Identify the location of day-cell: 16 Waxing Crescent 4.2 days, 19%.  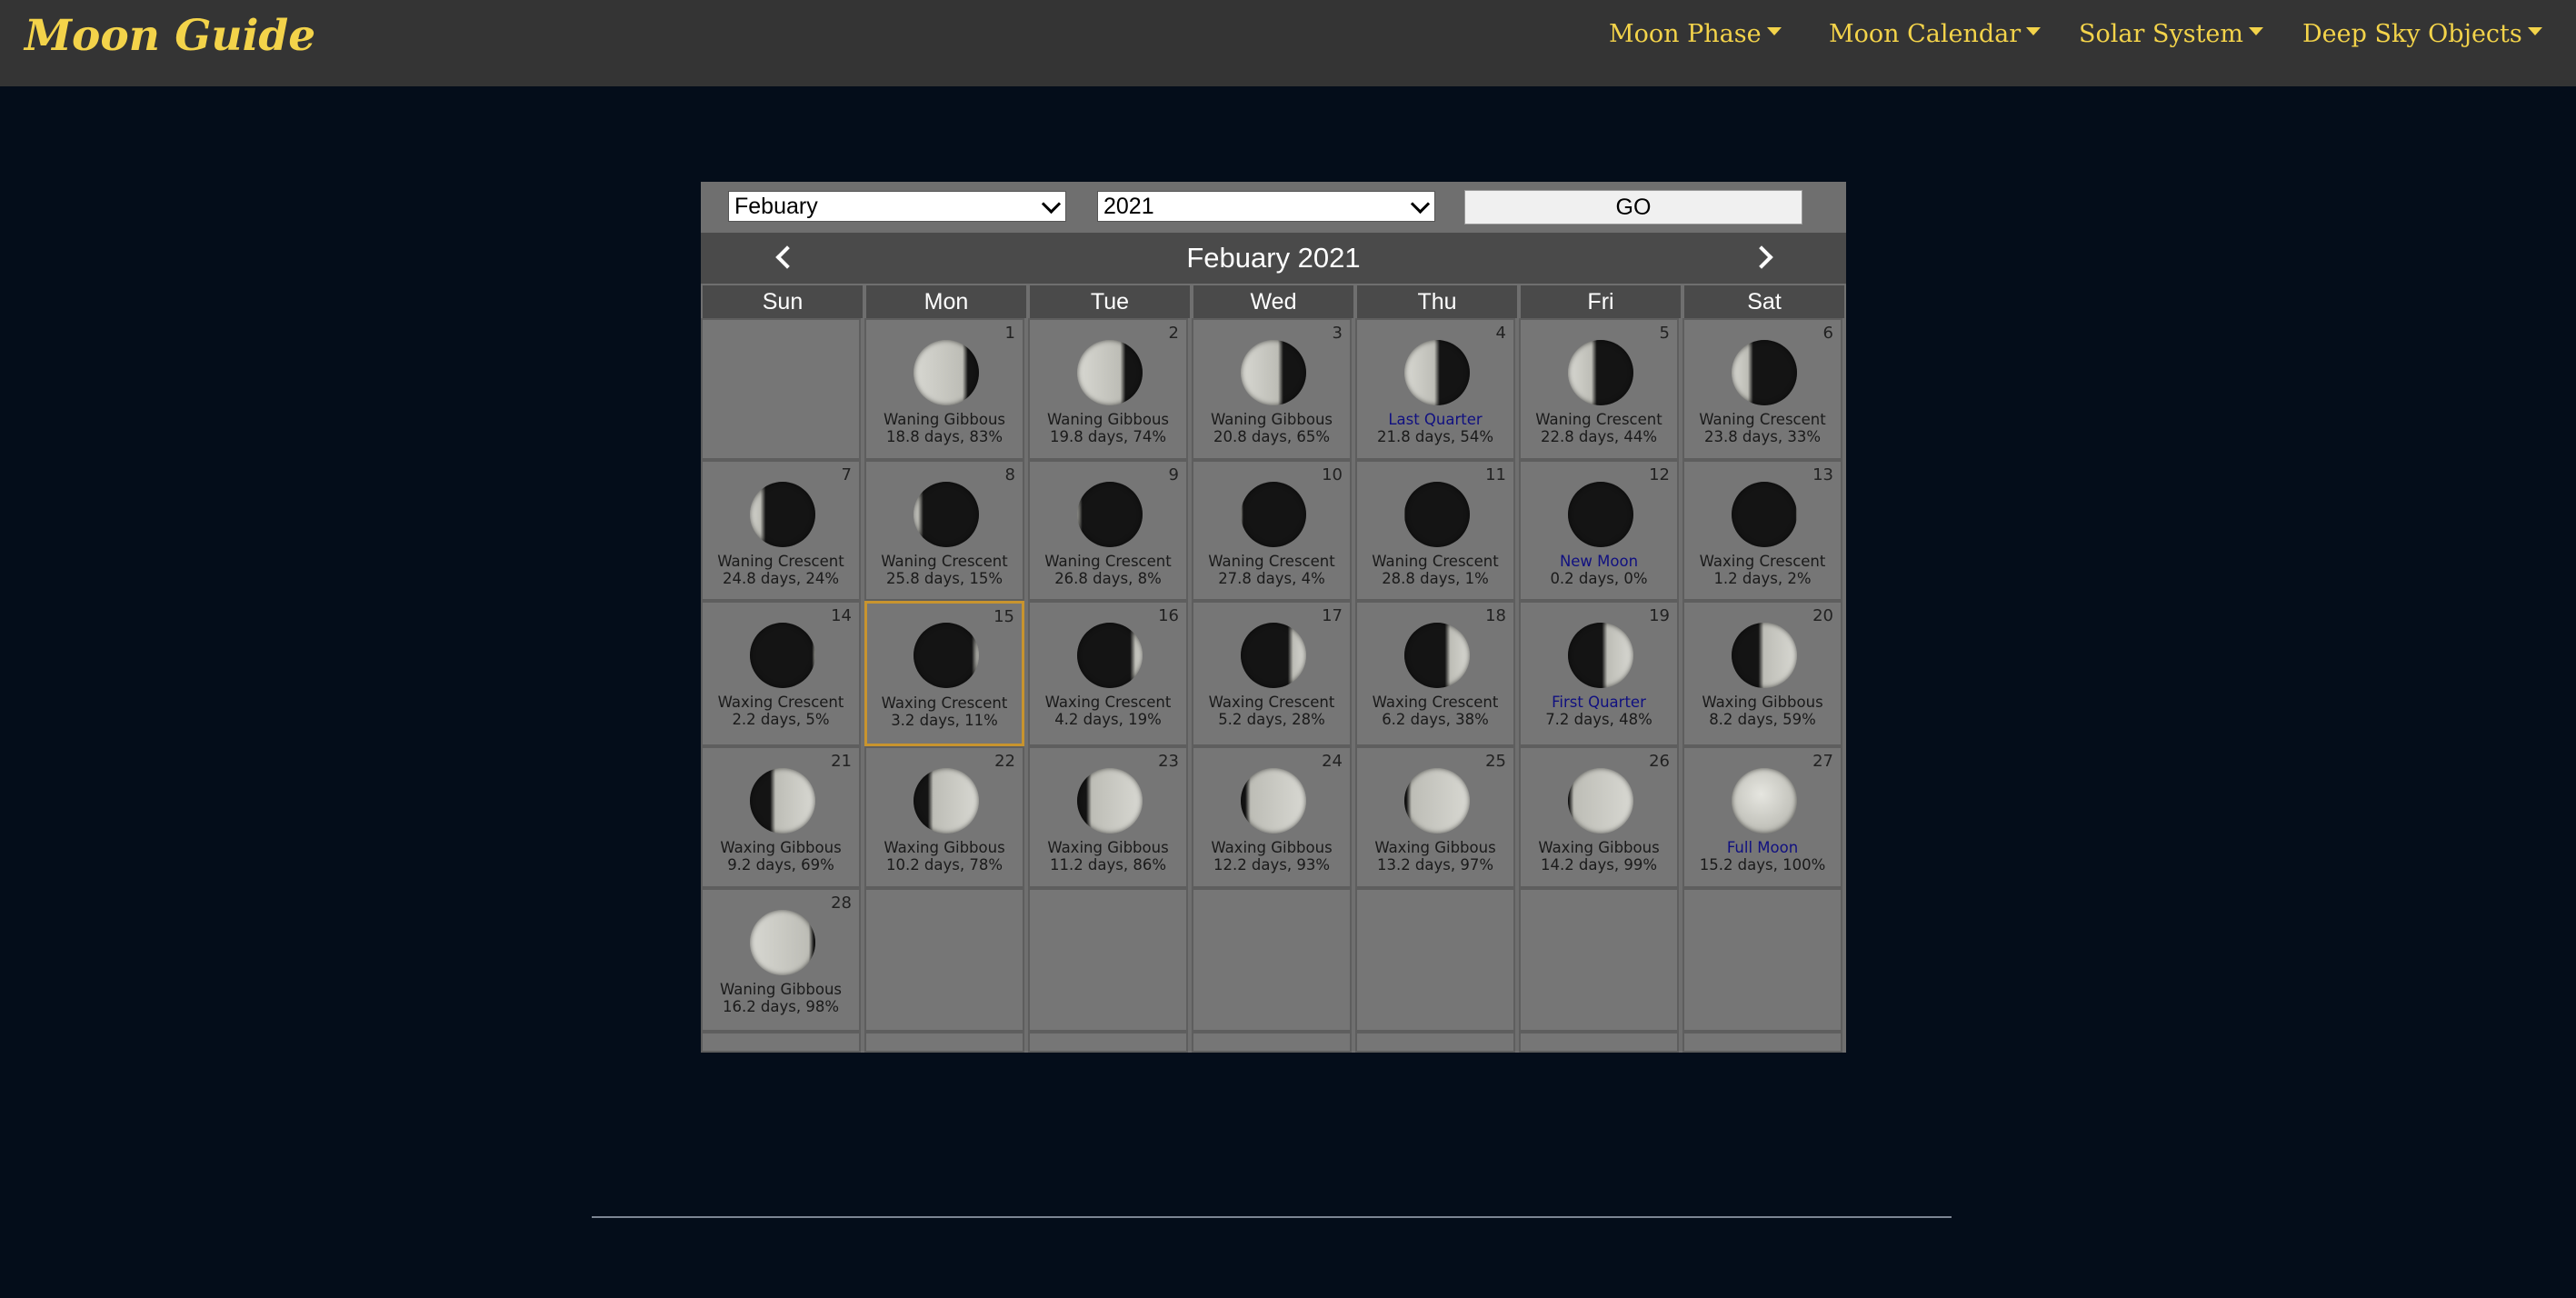
(1108, 673).